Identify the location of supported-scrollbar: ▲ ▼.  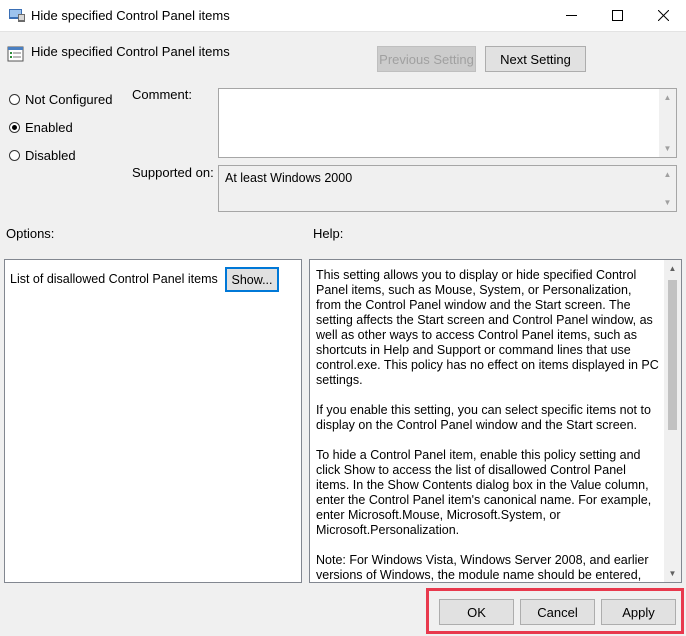
(667, 188).